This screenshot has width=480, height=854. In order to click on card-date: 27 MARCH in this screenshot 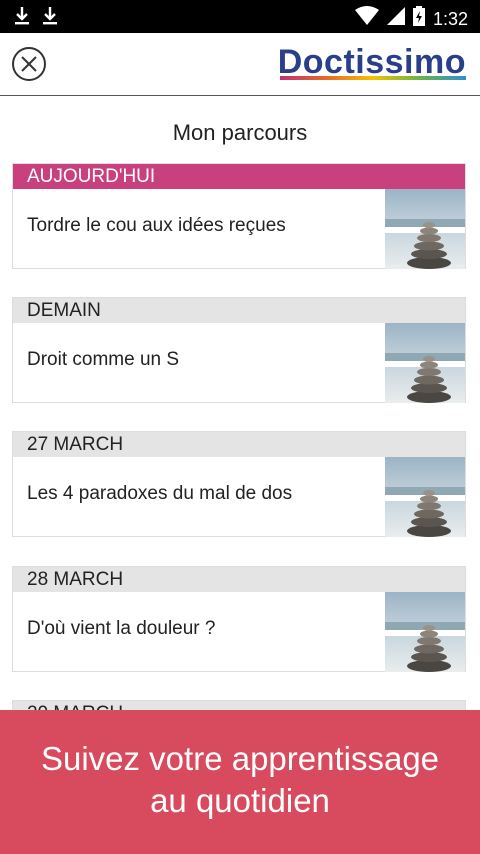, I will do `click(239, 444)`.